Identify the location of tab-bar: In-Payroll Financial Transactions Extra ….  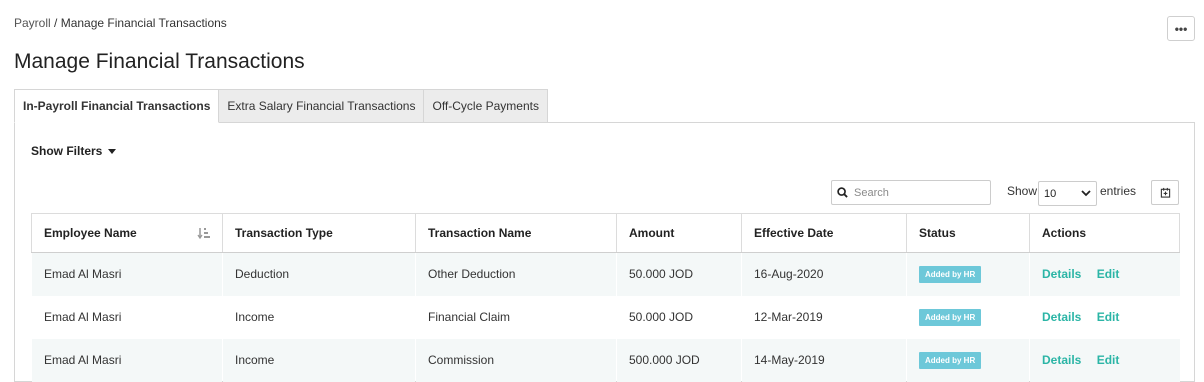
(281, 106).